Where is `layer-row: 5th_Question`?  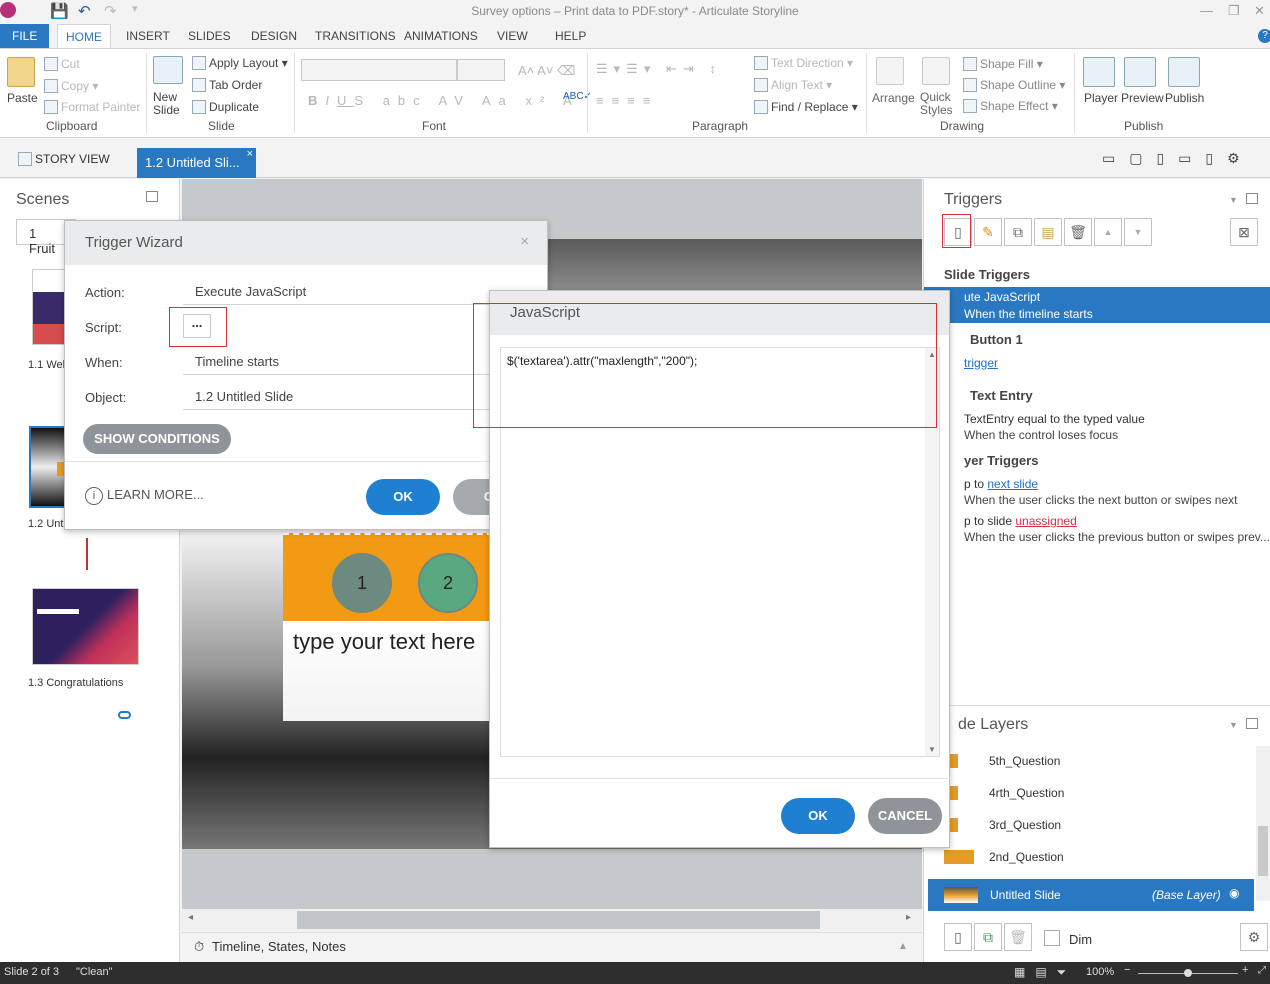 layer-row: 5th_Question is located at coordinates (1099, 761).